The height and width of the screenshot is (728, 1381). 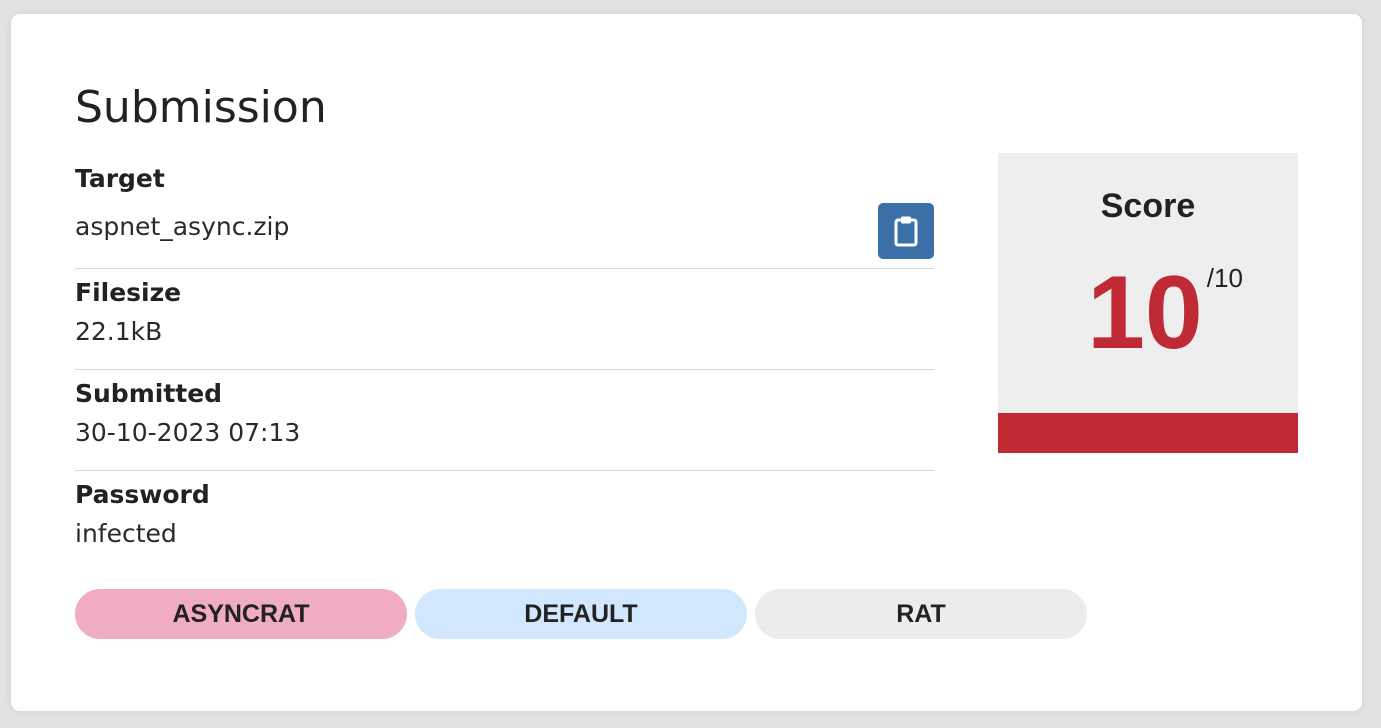 I want to click on password-value: infected, so click(x=126, y=533).